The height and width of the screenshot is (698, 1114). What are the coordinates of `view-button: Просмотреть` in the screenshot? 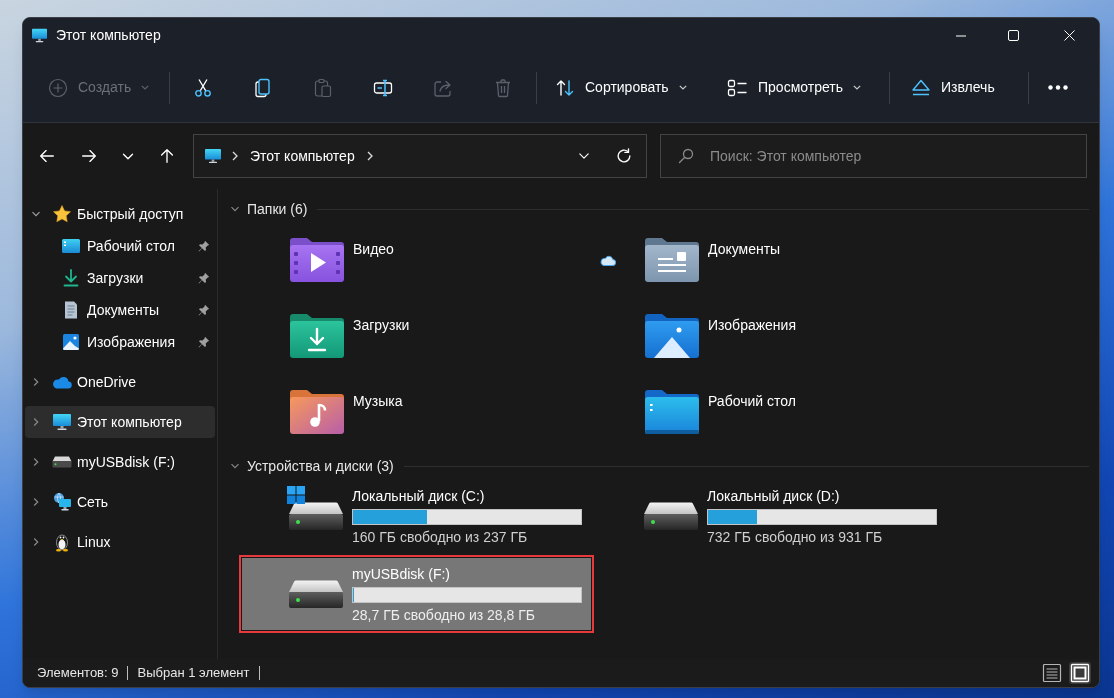 It's located at (798, 87).